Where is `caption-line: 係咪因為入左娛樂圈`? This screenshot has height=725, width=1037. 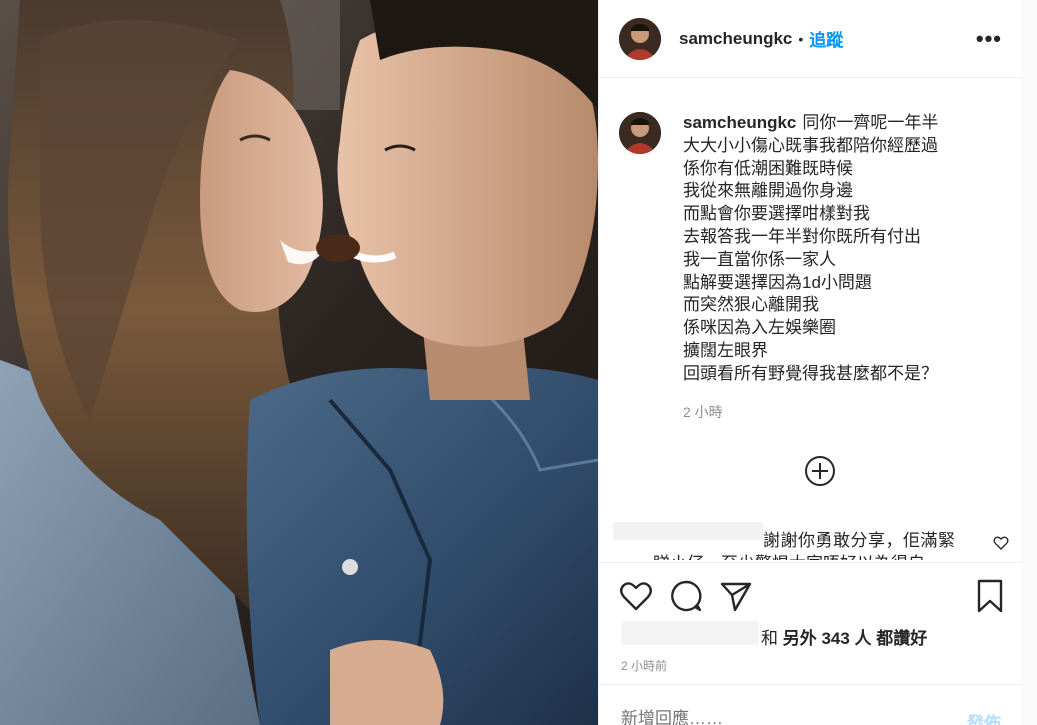
caption-line: 係咪因為入左娛樂圈 is located at coordinates (759, 328).